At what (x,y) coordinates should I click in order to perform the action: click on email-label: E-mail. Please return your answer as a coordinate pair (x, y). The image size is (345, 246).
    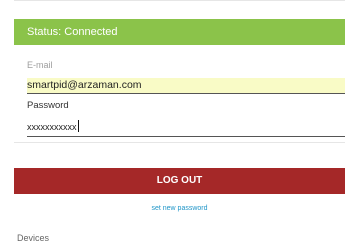
    Looking at the image, I should click on (40, 65).